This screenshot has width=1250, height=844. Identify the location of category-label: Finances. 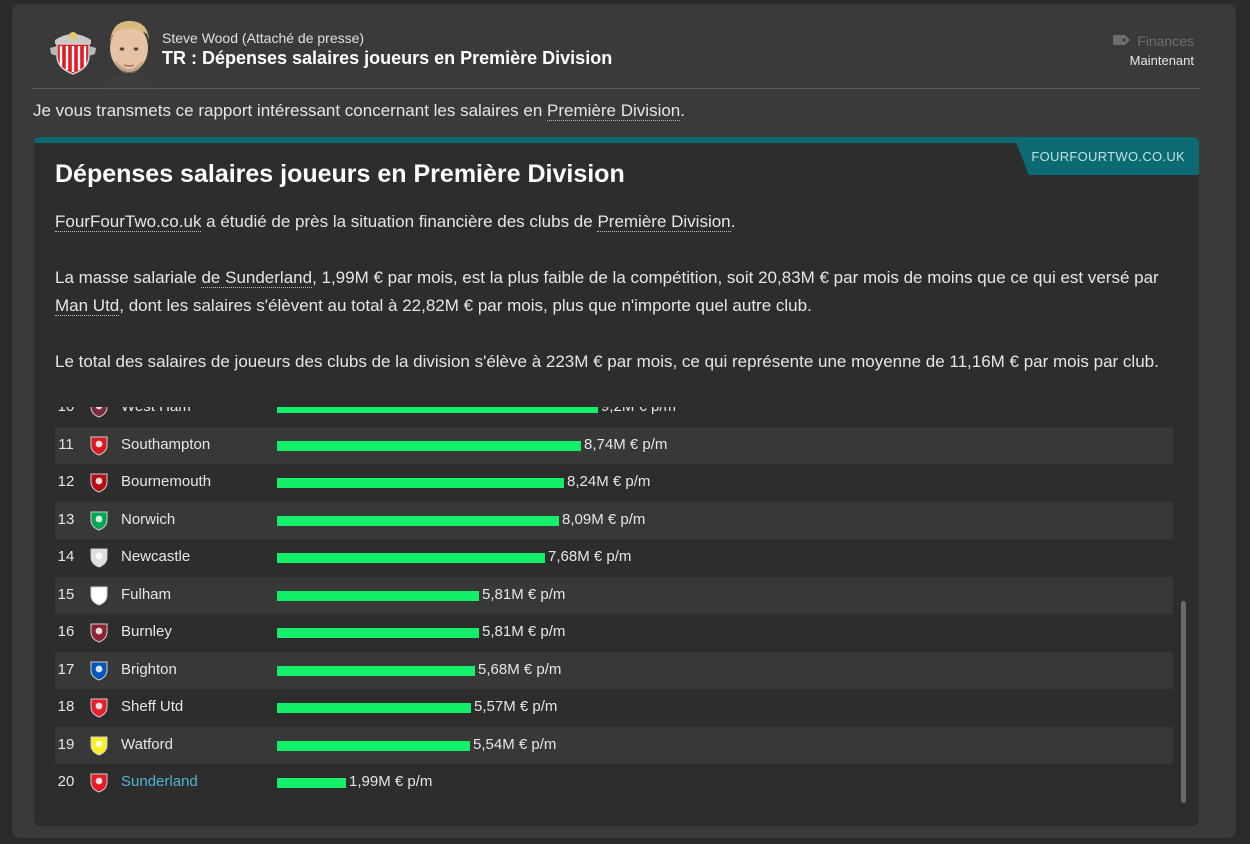
(1165, 41).